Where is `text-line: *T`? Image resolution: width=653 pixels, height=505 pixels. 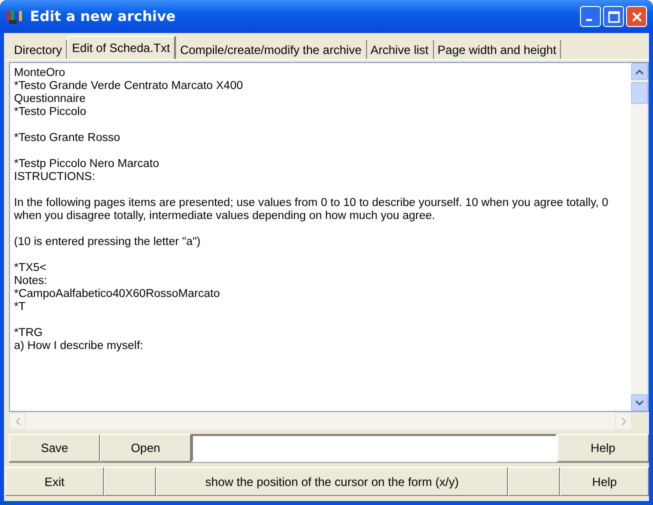
text-line: *T is located at coordinates (20, 307).